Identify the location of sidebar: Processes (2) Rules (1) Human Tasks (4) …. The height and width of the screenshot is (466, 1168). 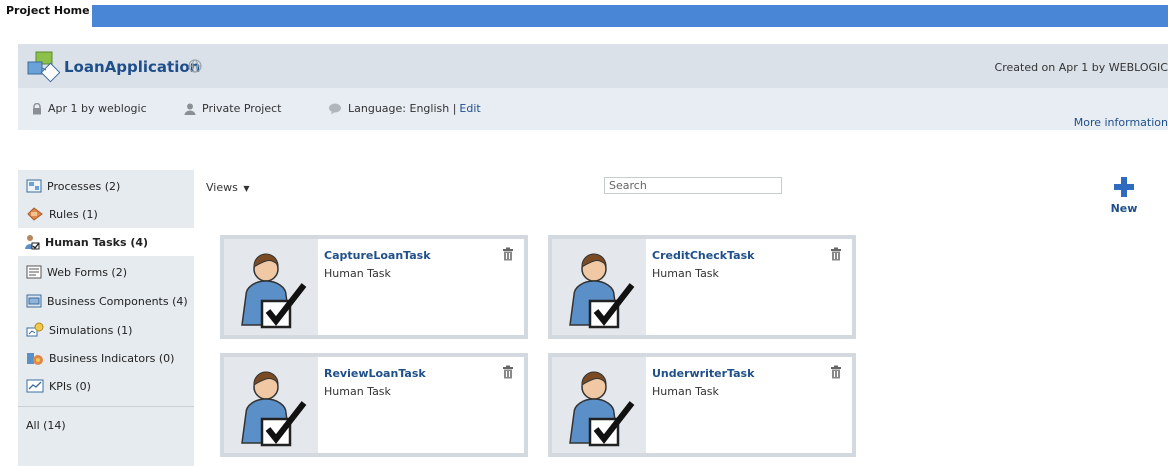
(105, 318).